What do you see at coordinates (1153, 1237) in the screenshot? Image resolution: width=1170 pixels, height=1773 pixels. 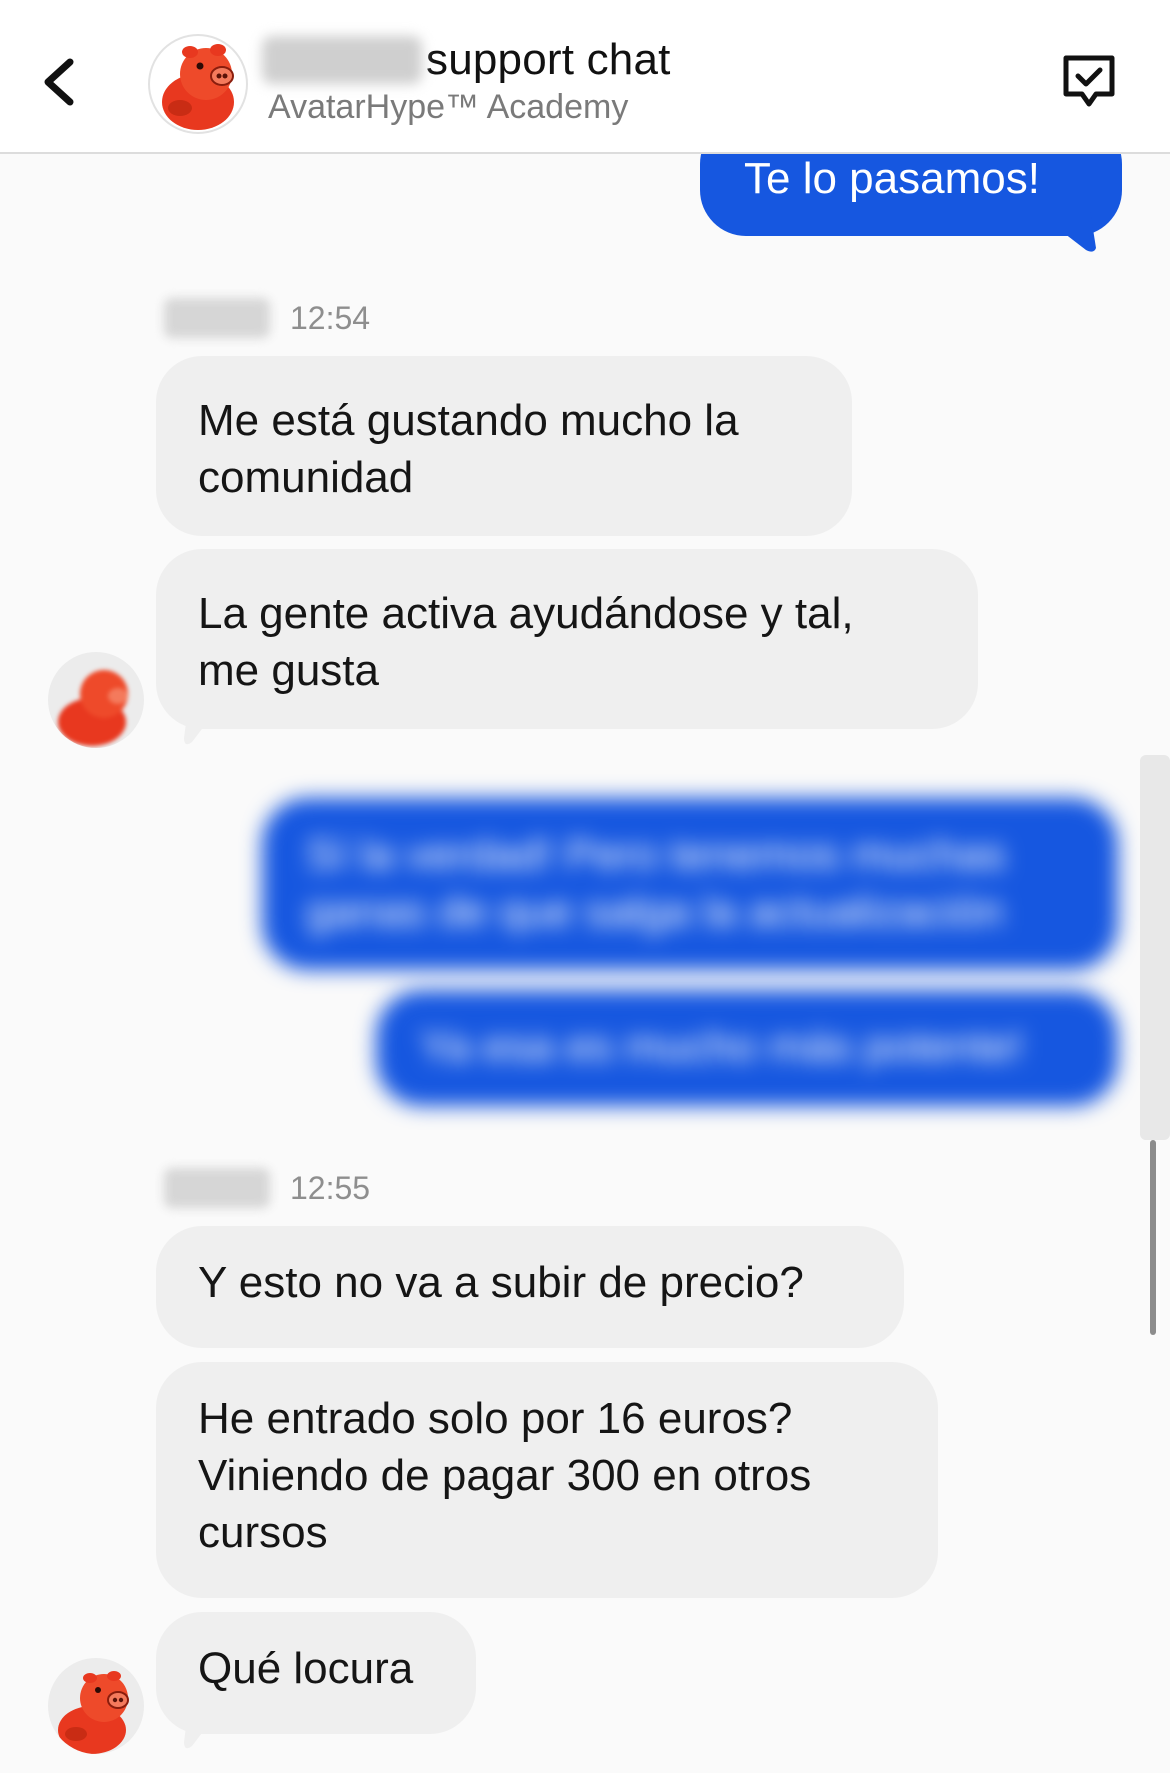 I see `scrollbar-thumb` at bounding box center [1153, 1237].